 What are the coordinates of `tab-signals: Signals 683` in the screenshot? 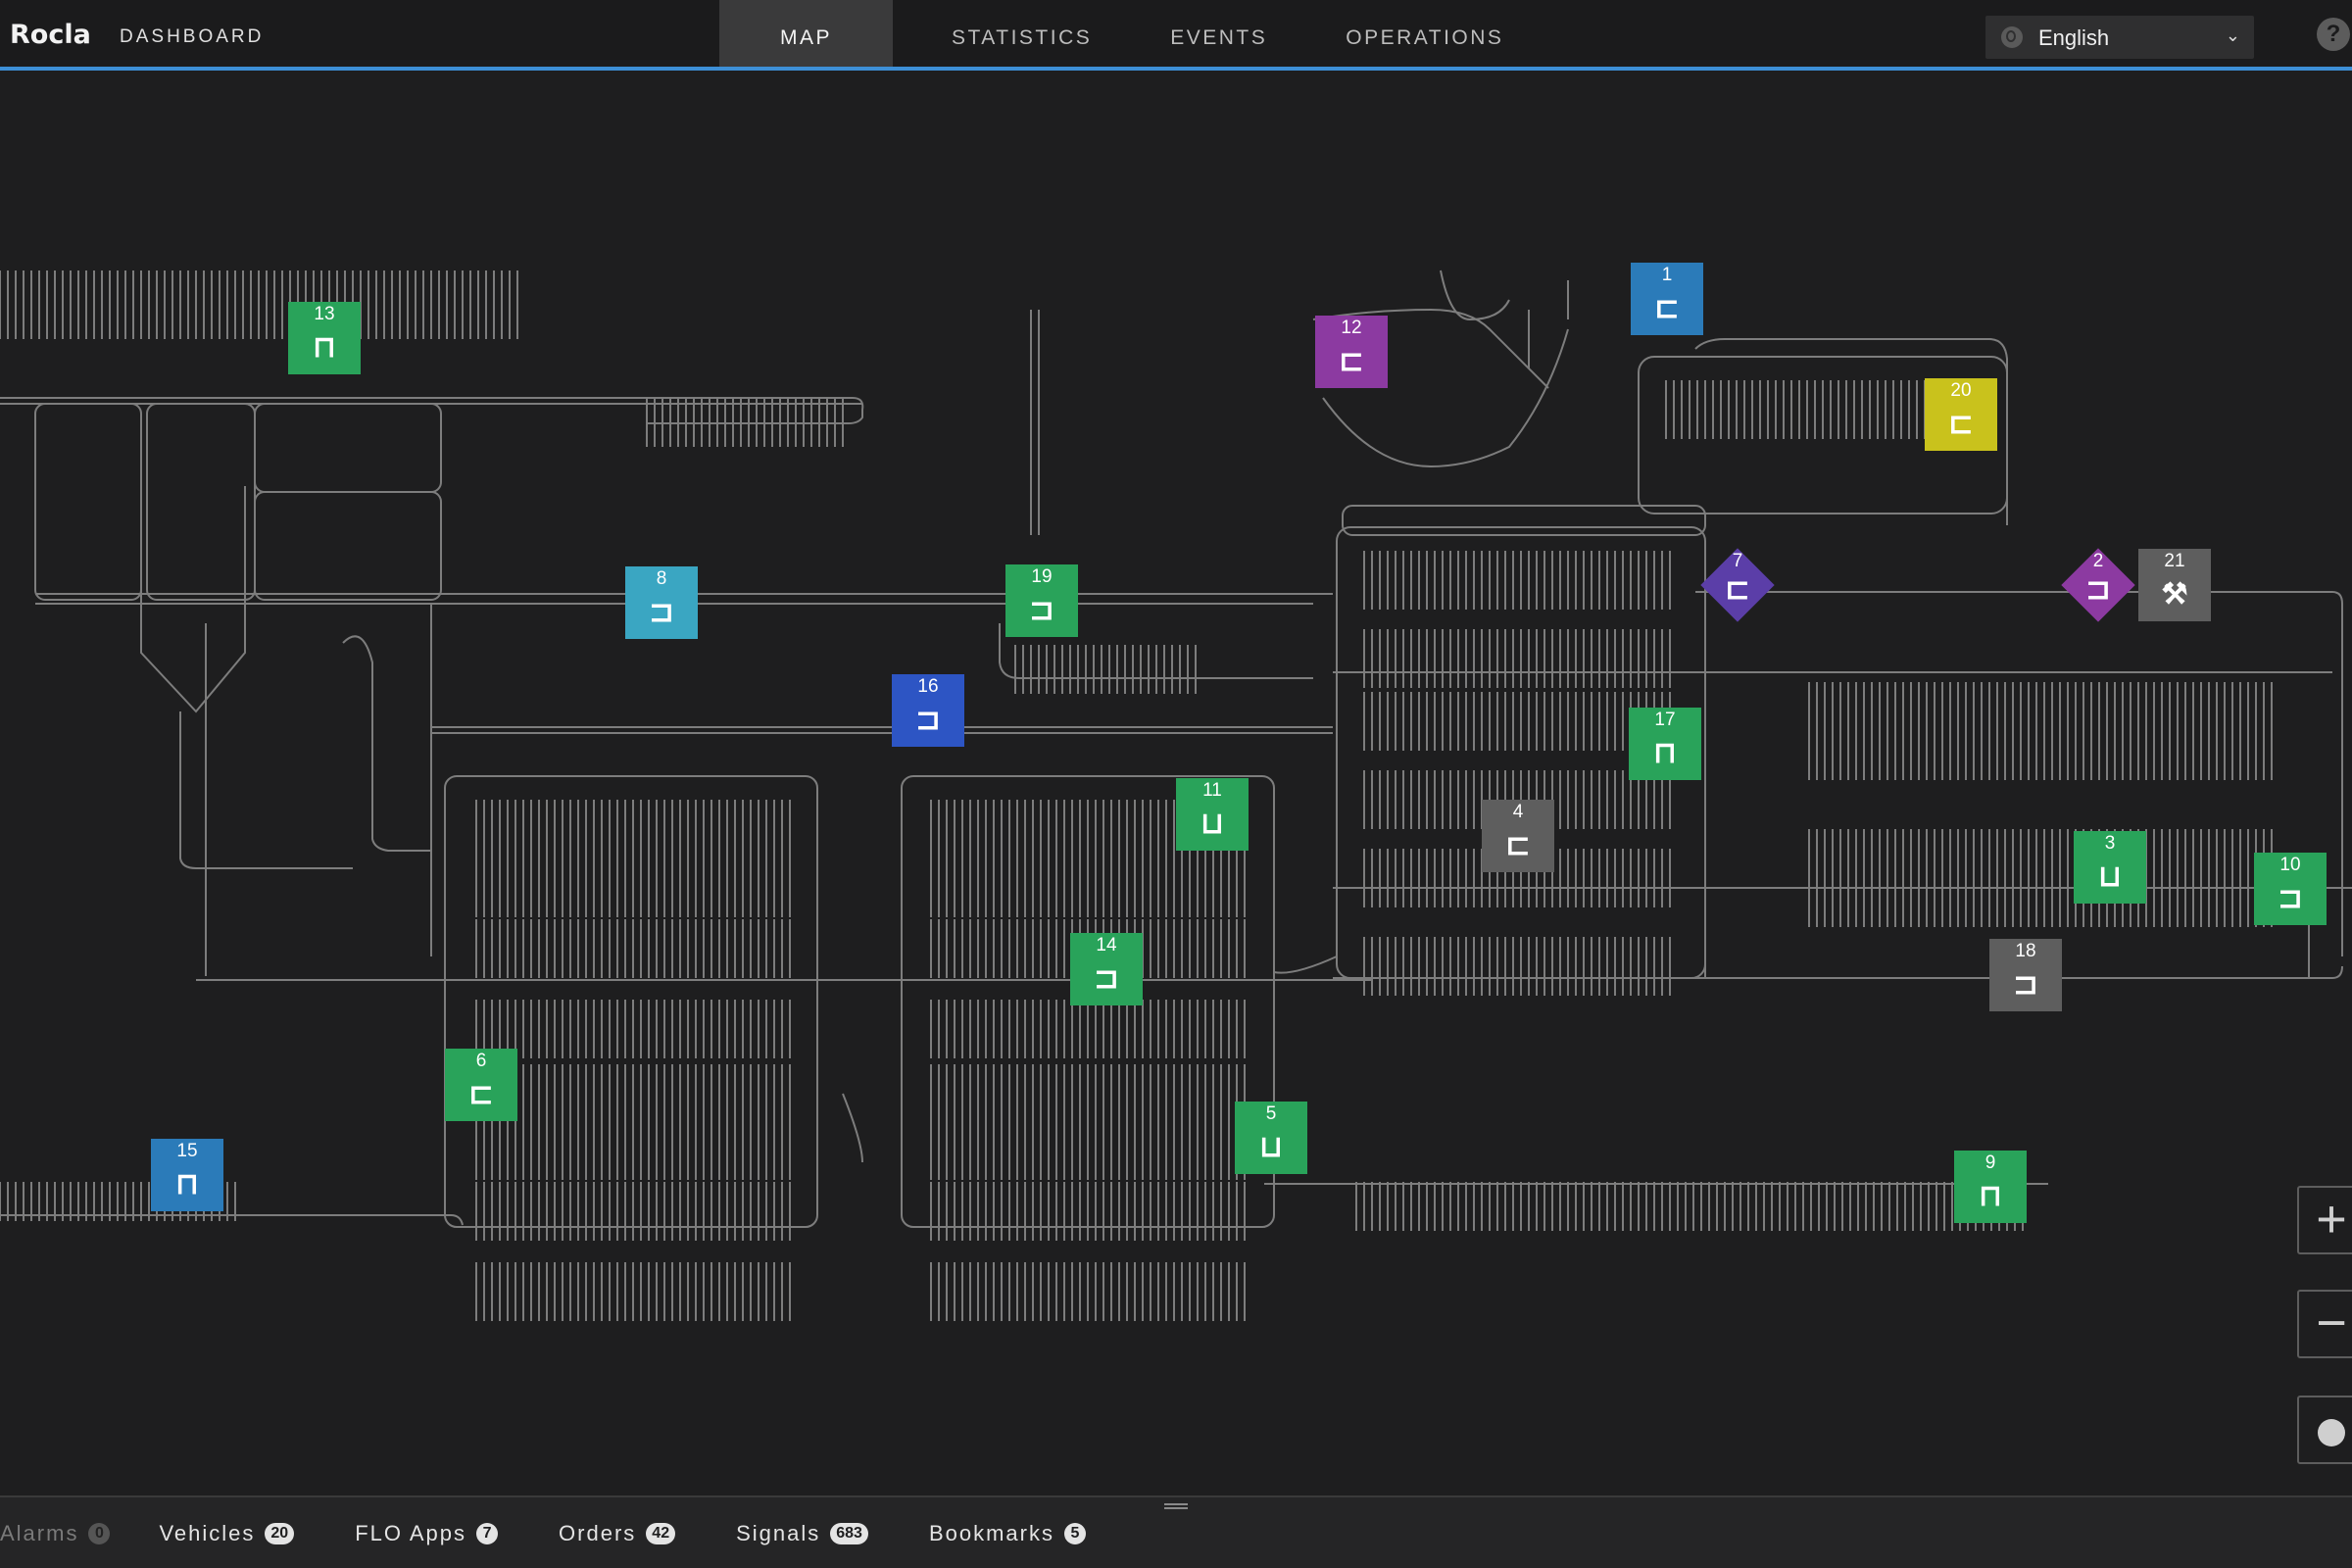 It's located at (802, 1533).